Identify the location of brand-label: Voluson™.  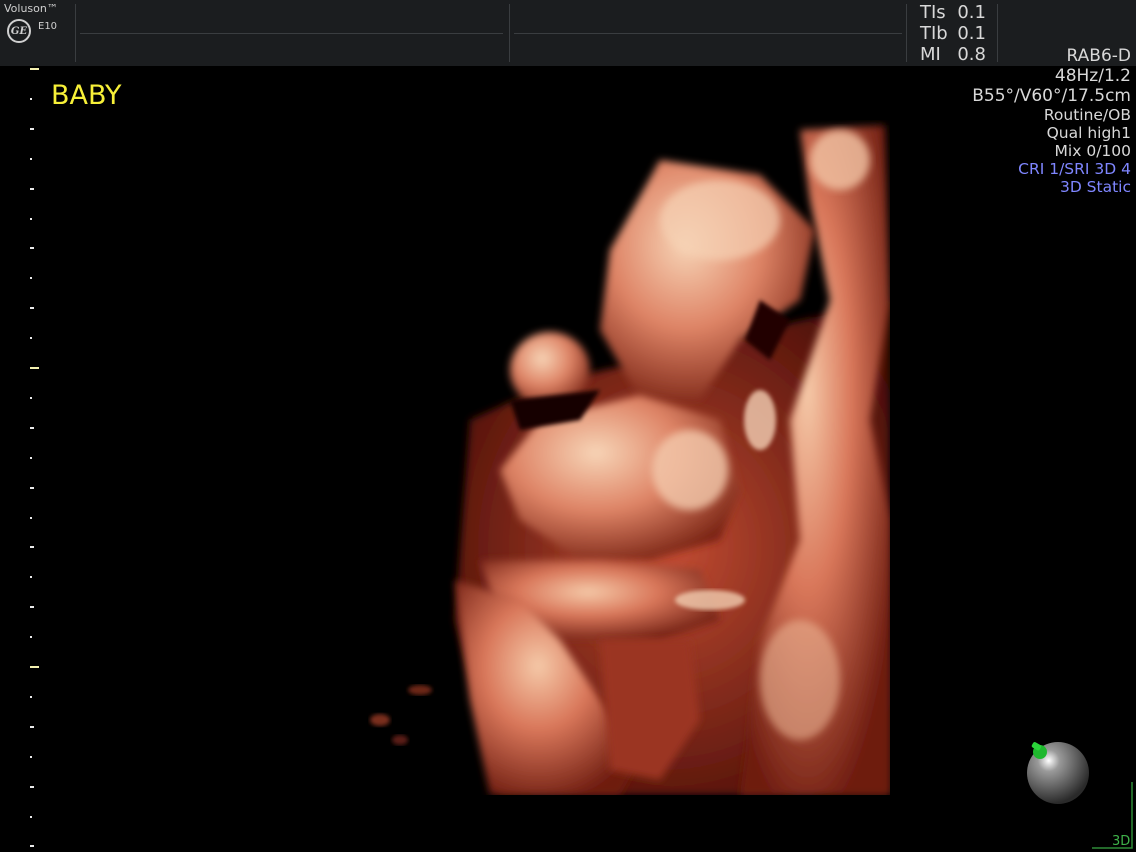
(31, 8).